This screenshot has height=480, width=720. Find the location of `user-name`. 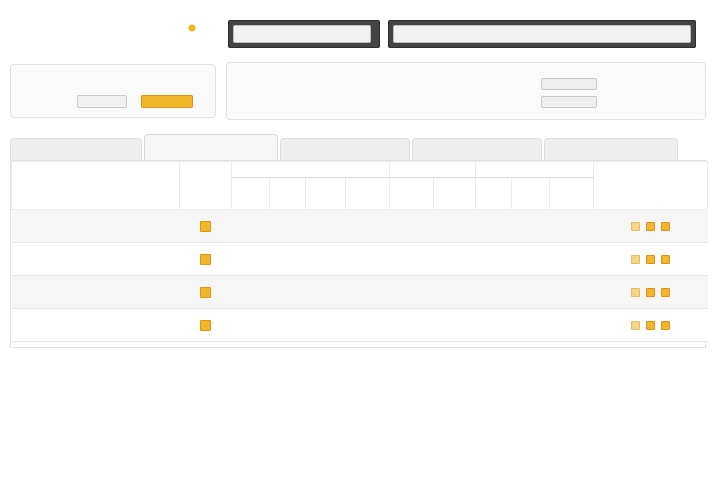

user-name is located at coordinates (114, 81).